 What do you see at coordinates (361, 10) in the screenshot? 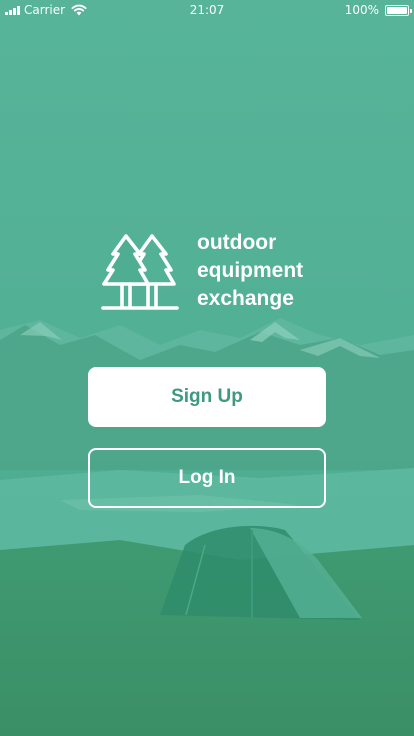
I see `battery-percentage: 100%` at bounding box center [361, 10].